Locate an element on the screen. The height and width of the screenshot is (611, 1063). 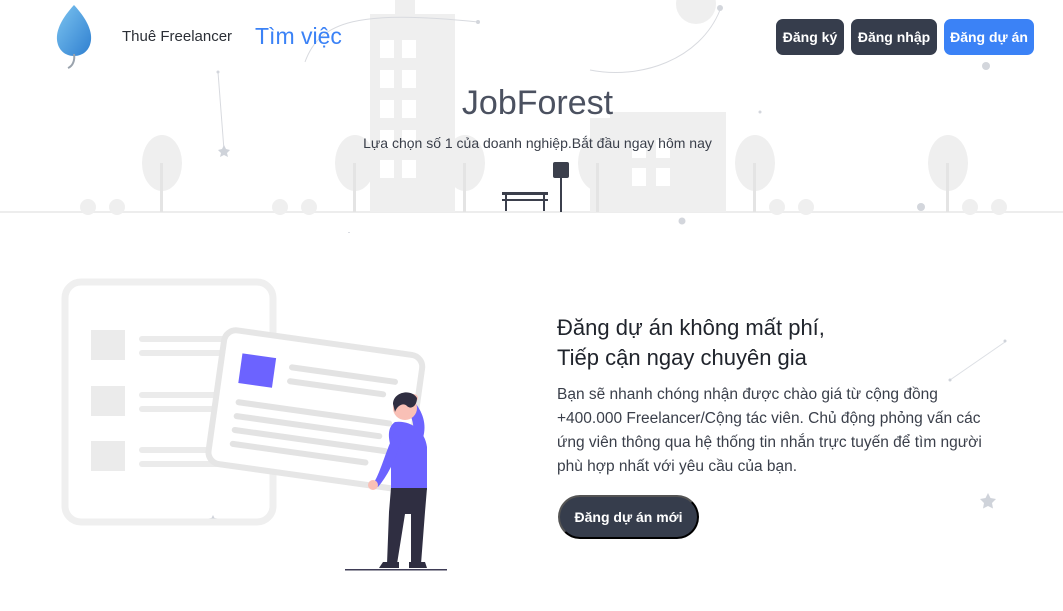
site-title: JobForest is located at coordinates (537, 103).